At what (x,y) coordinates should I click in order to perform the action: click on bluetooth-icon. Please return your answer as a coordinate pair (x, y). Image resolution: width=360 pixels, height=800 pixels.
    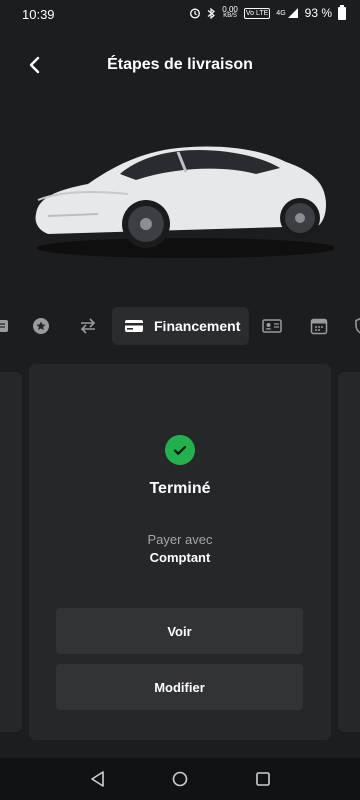
    Looking at the image, I should click on (211, 13).